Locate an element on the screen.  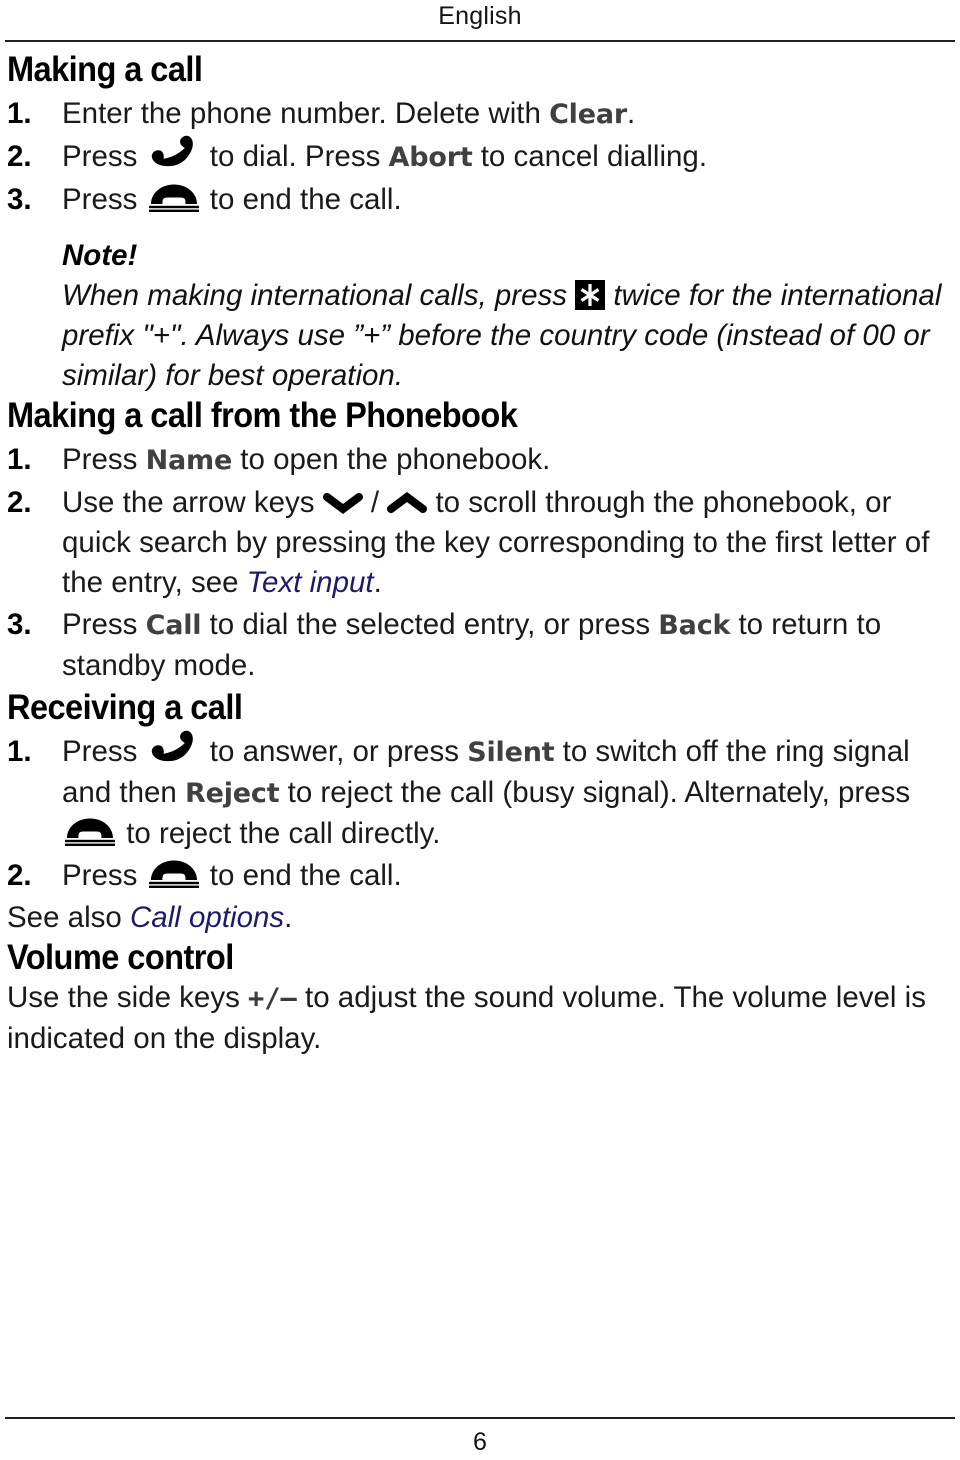
softkey-label: Reject is located at coordinates (232, 793).